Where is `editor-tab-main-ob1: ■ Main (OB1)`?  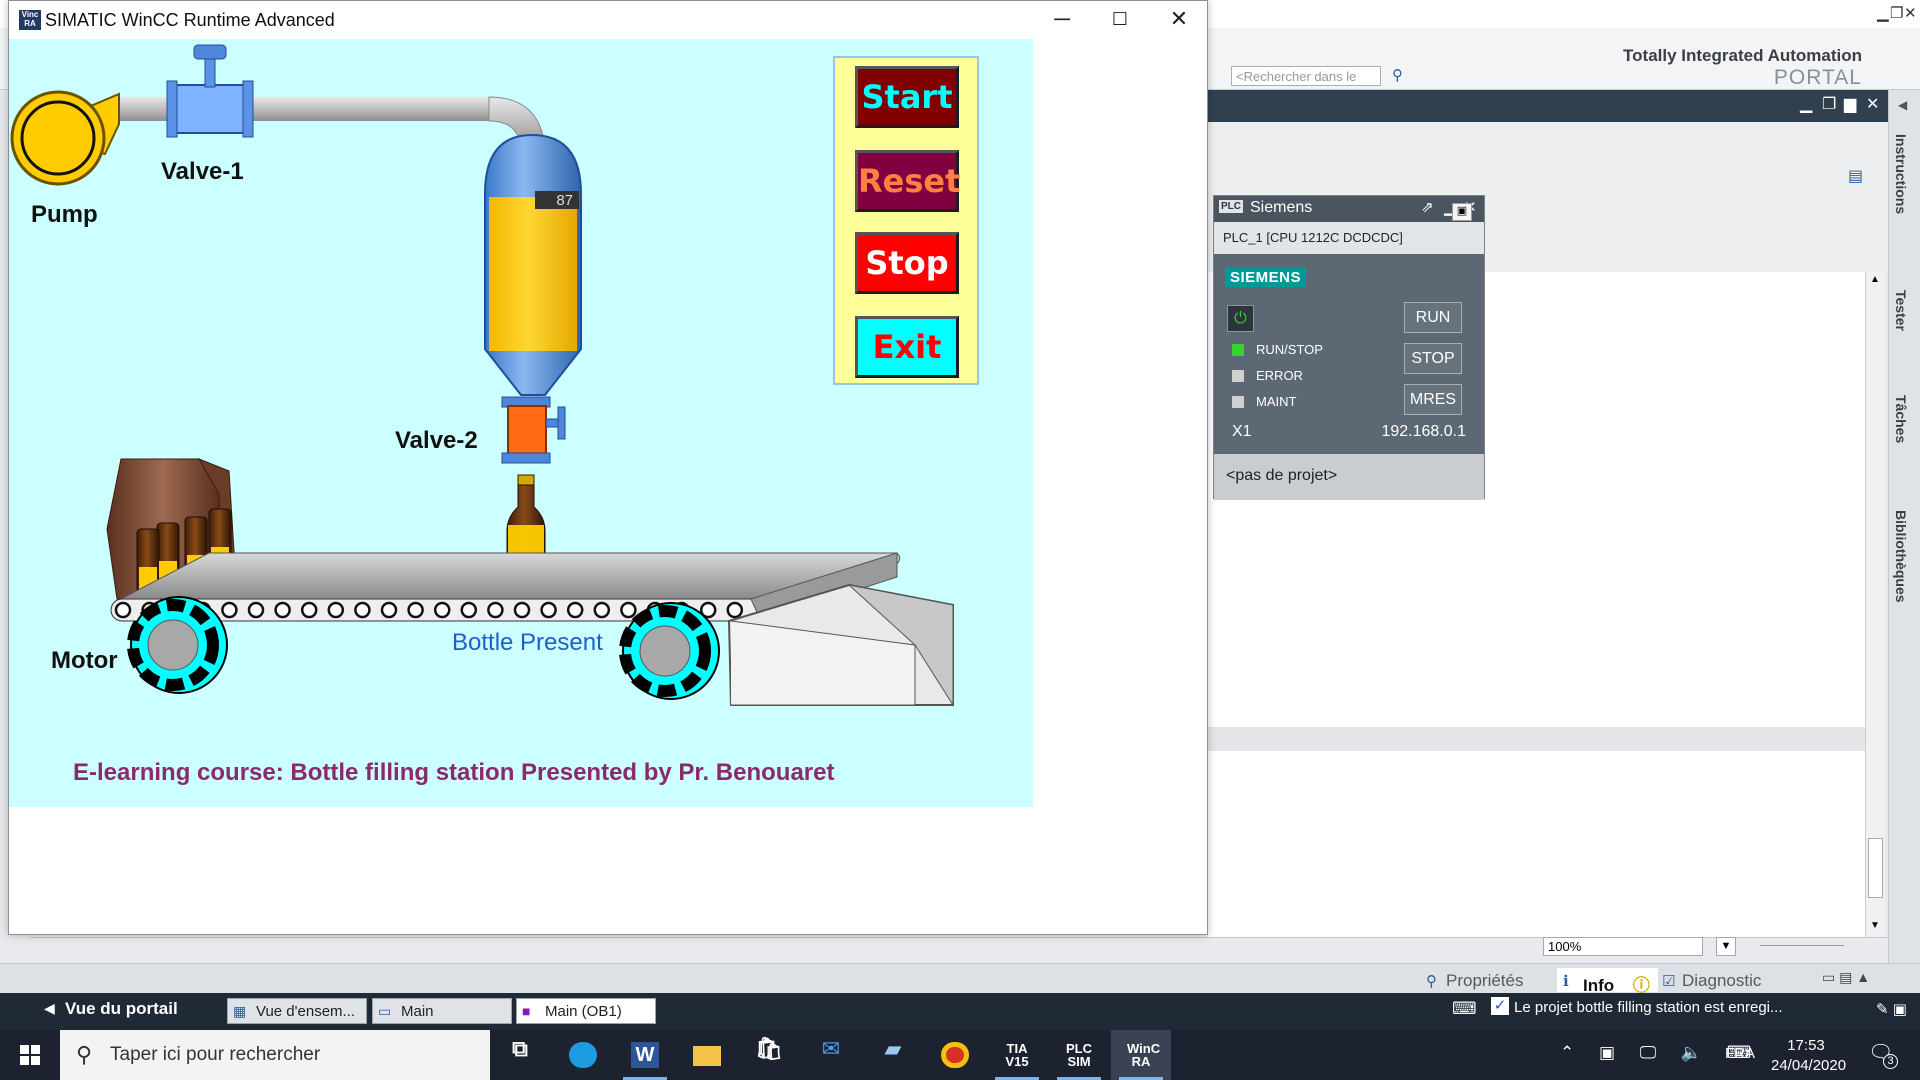 editor-tab-main-ob1: ■ Main (OB1) is located at coordinates (586, 1011).